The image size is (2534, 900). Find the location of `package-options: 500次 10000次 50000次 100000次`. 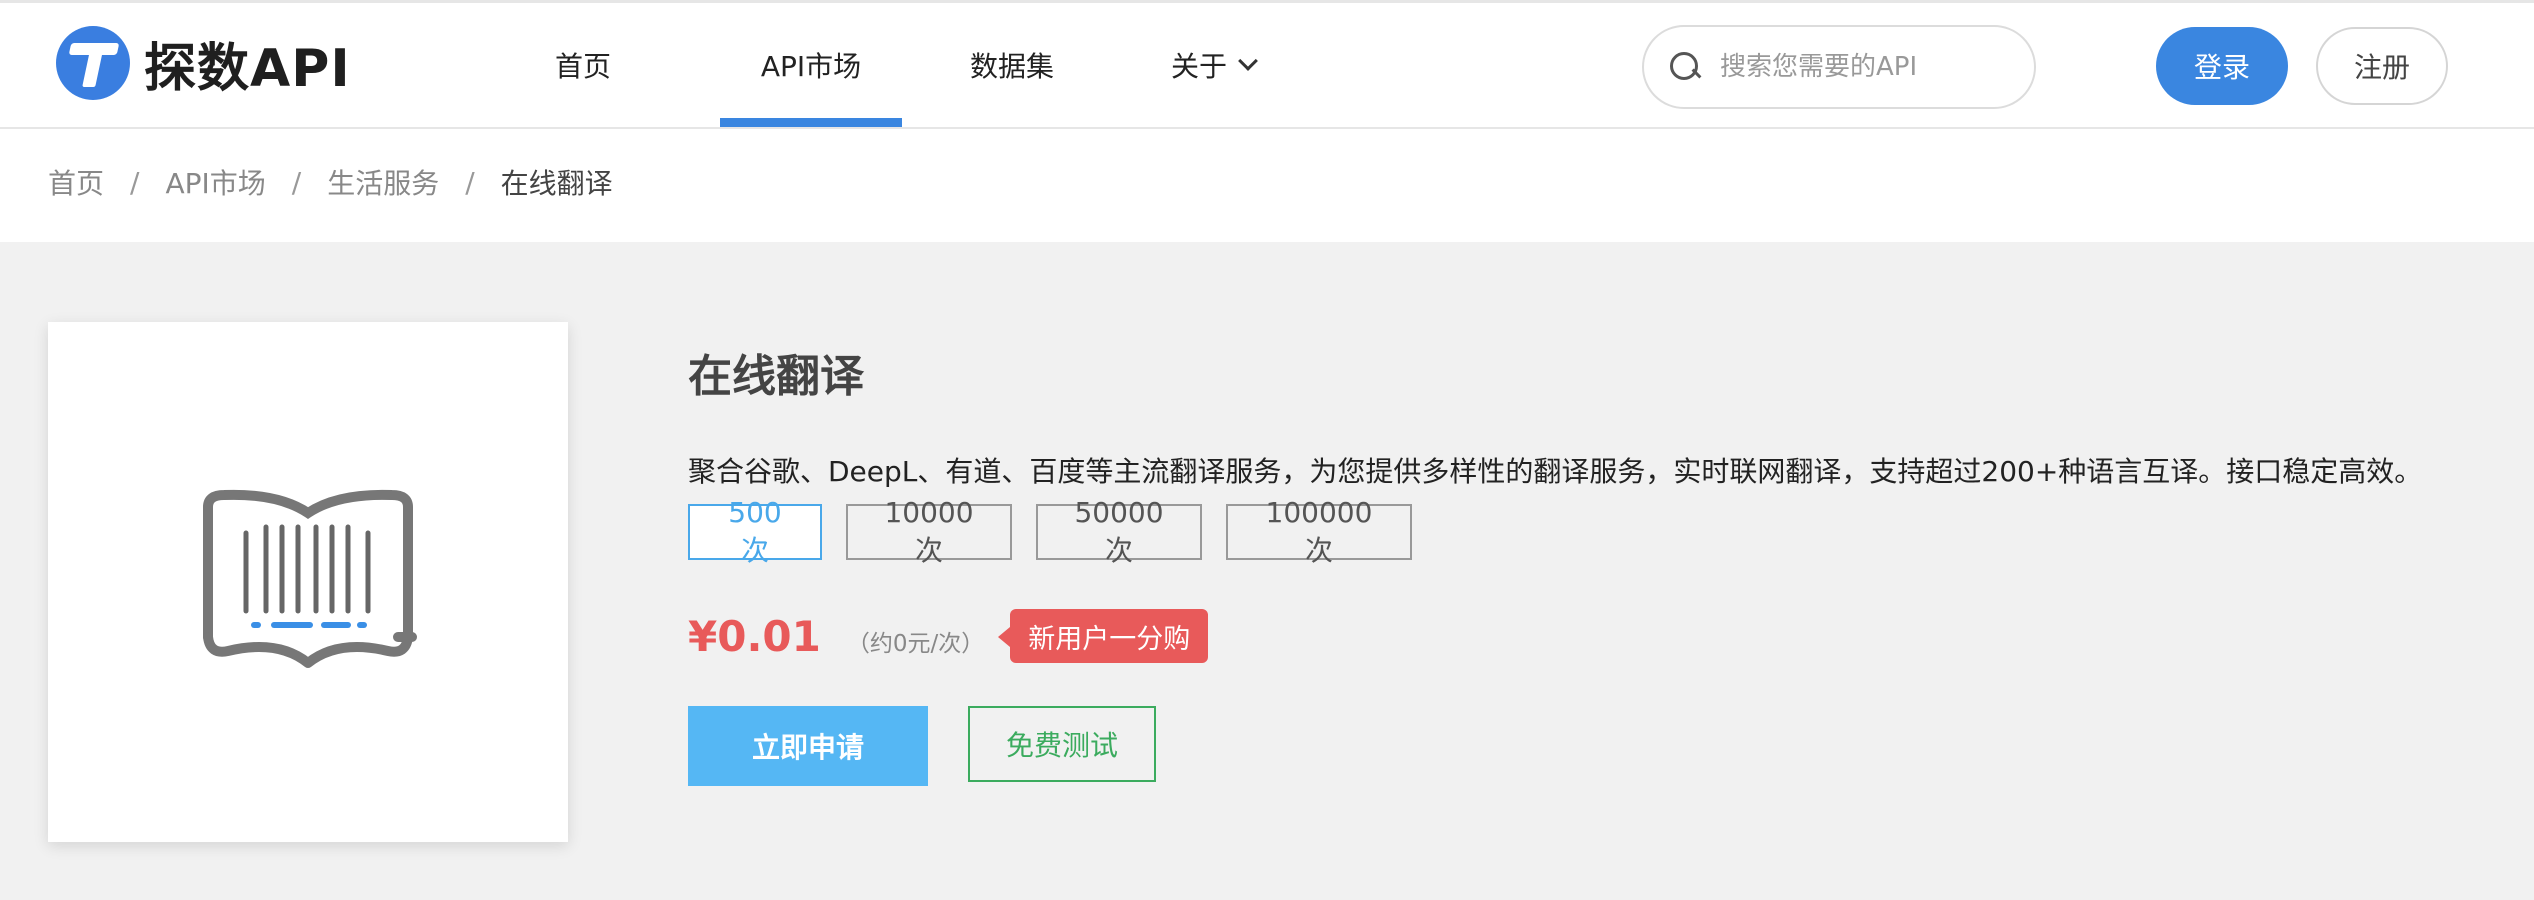

package-options: 500次 10000次 50000次 100000次 is located at coordinates (1062, 531).